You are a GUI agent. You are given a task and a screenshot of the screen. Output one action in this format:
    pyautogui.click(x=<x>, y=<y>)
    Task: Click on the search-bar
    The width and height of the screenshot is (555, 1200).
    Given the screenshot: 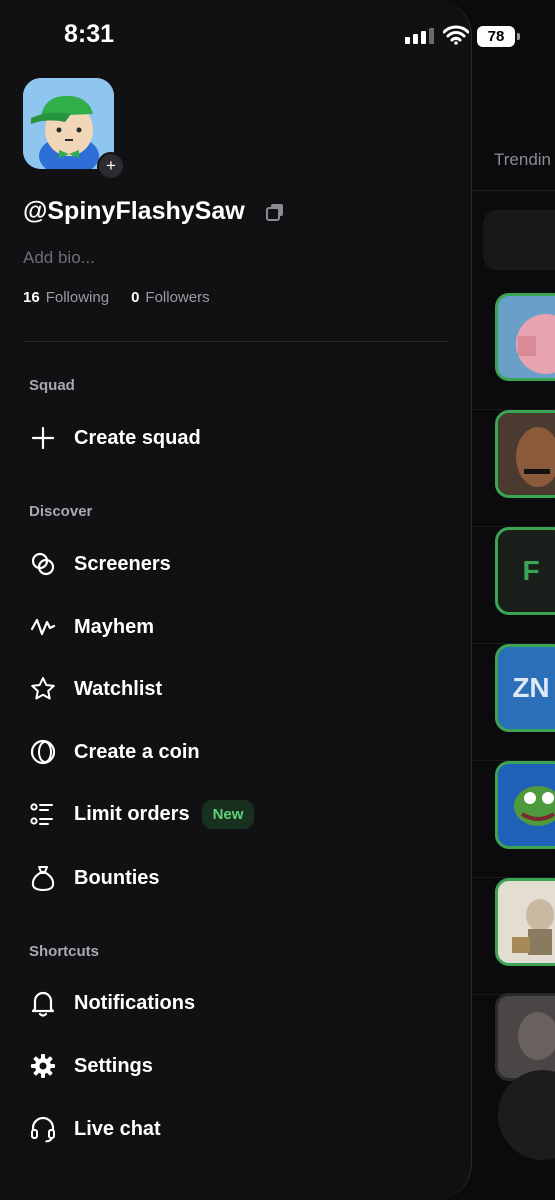 What is the action you would take?
    pyautogui.click(x=519, y=240)
    